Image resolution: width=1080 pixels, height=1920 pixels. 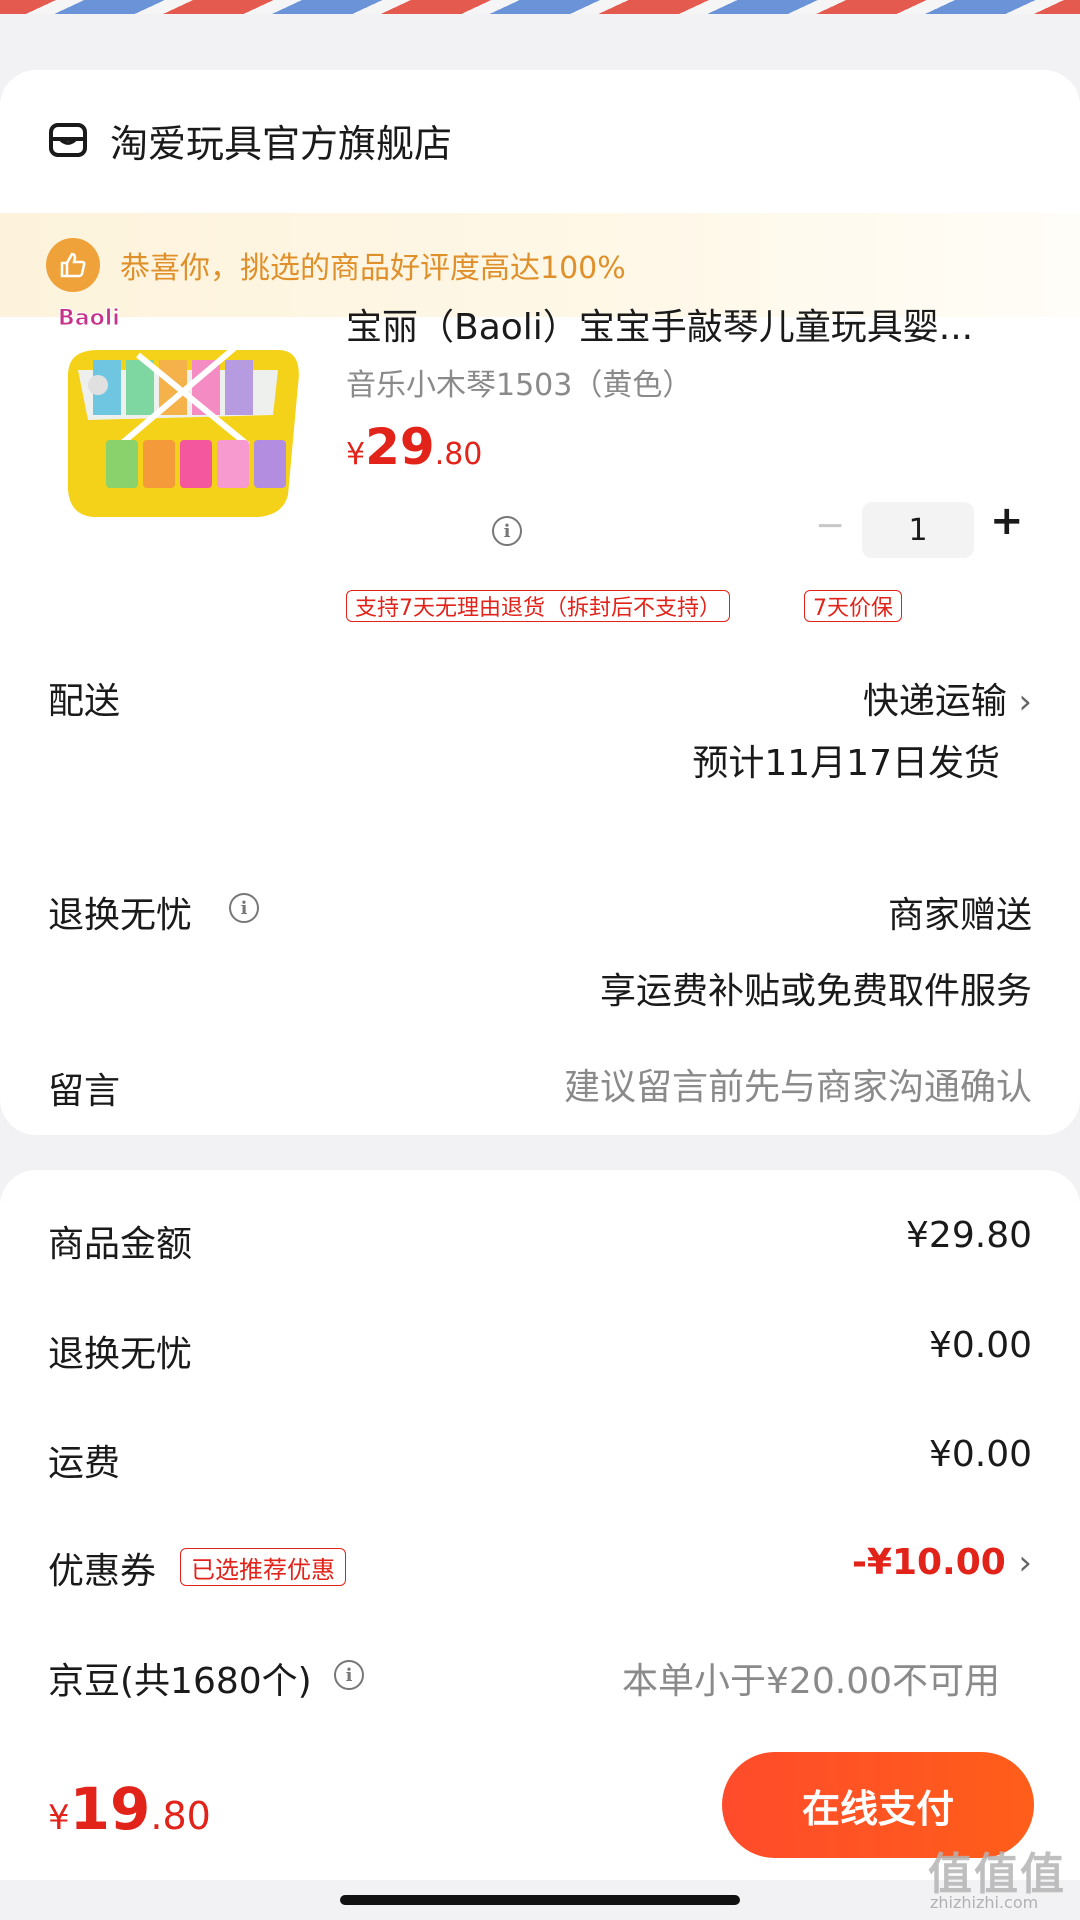 I want to click on returns-value: 商家赠送, so click(x=959, y=915).